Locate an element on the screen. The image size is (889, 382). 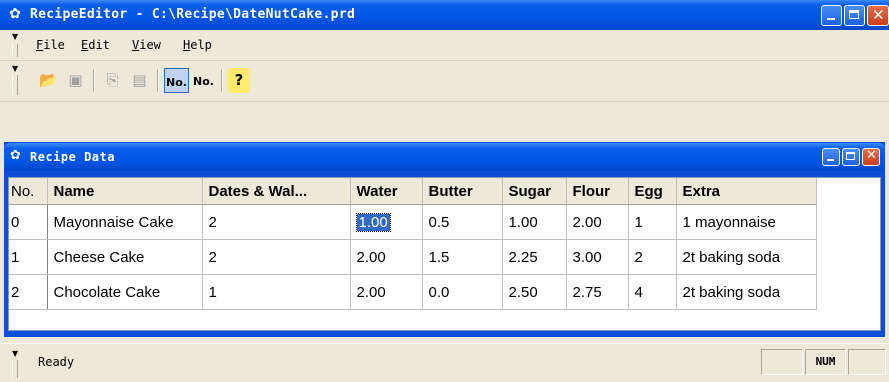
save-button: ▣ is located at coordinates (75, 80).